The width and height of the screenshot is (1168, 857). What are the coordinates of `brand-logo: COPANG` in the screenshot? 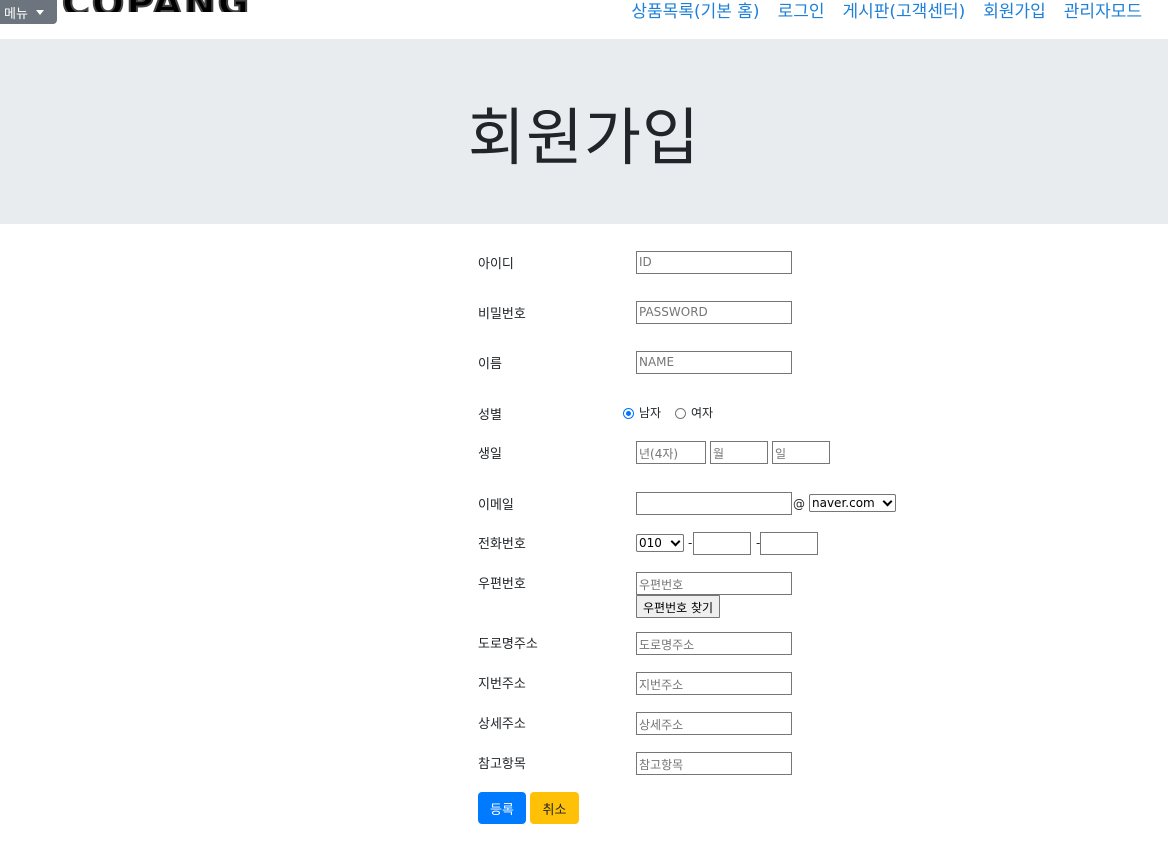 It's located at (171, 13).